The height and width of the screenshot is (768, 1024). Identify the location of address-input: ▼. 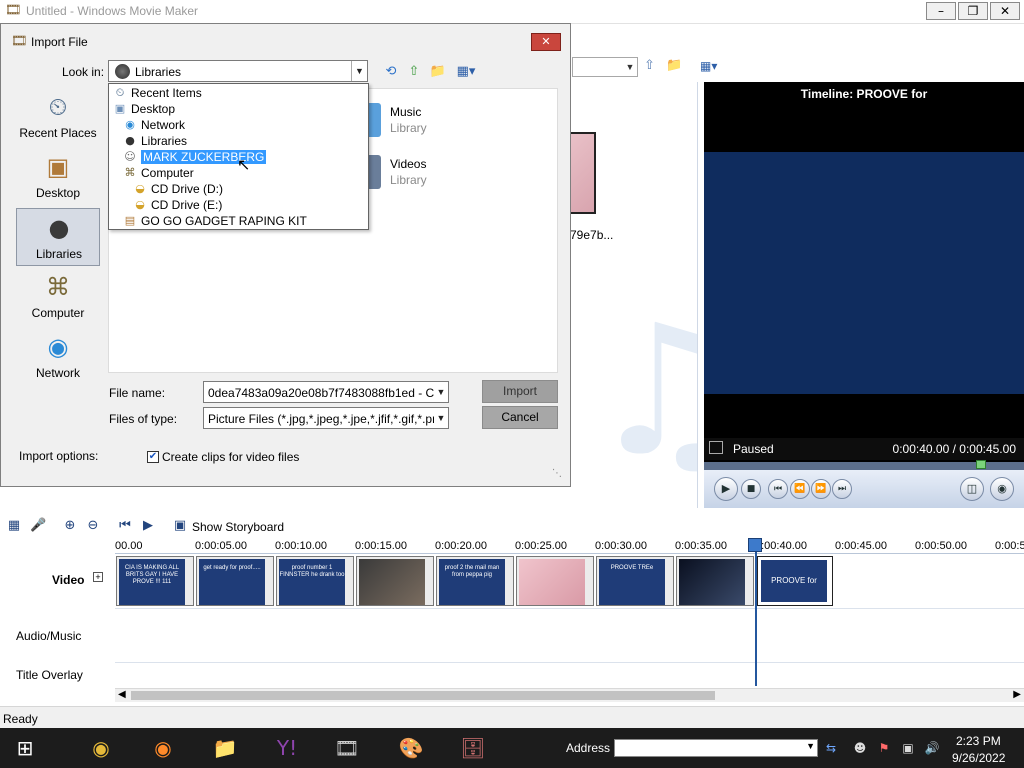
(716, 748).